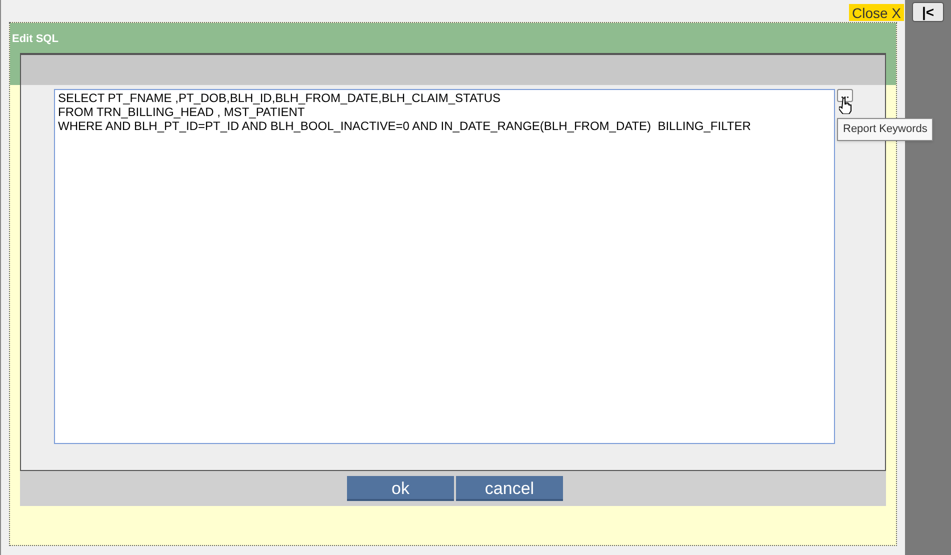 The image size is (951, 555). What do you see at coordinates (509, 488) in the screenshot?
I see `dialog-button: cancel` at bounding box center [509, 488].